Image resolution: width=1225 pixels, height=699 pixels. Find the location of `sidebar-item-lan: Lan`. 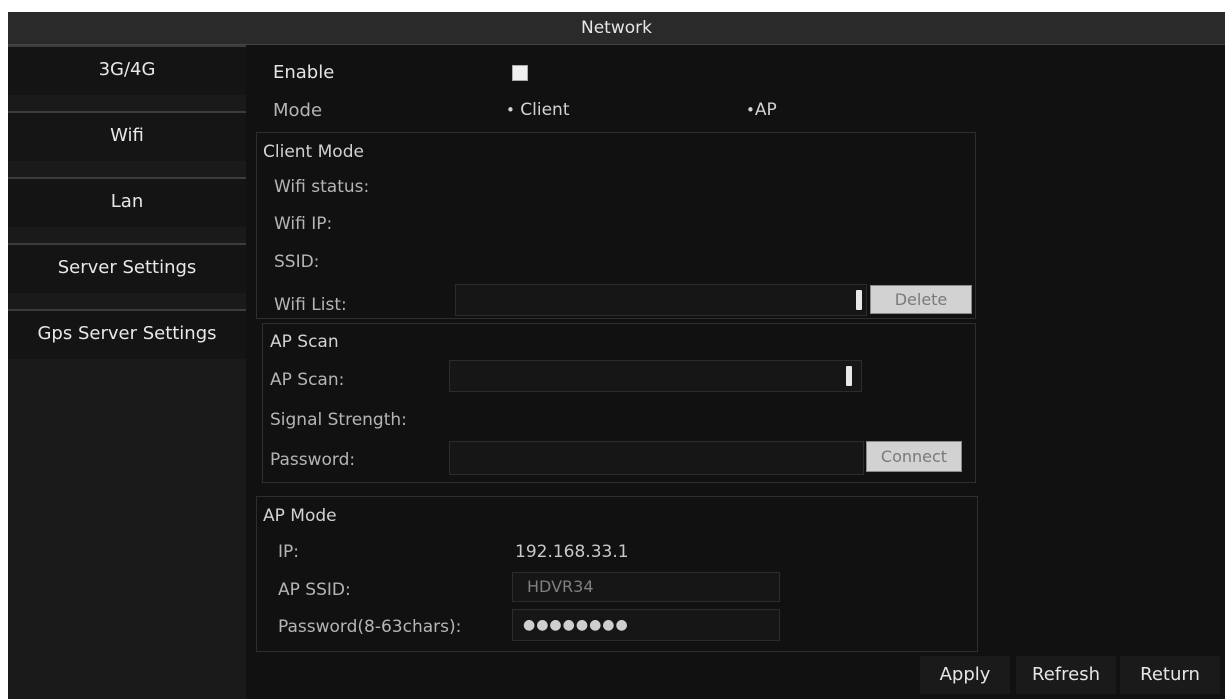

sidebar-item-lan: Lan is located at coordinates (127, 202).